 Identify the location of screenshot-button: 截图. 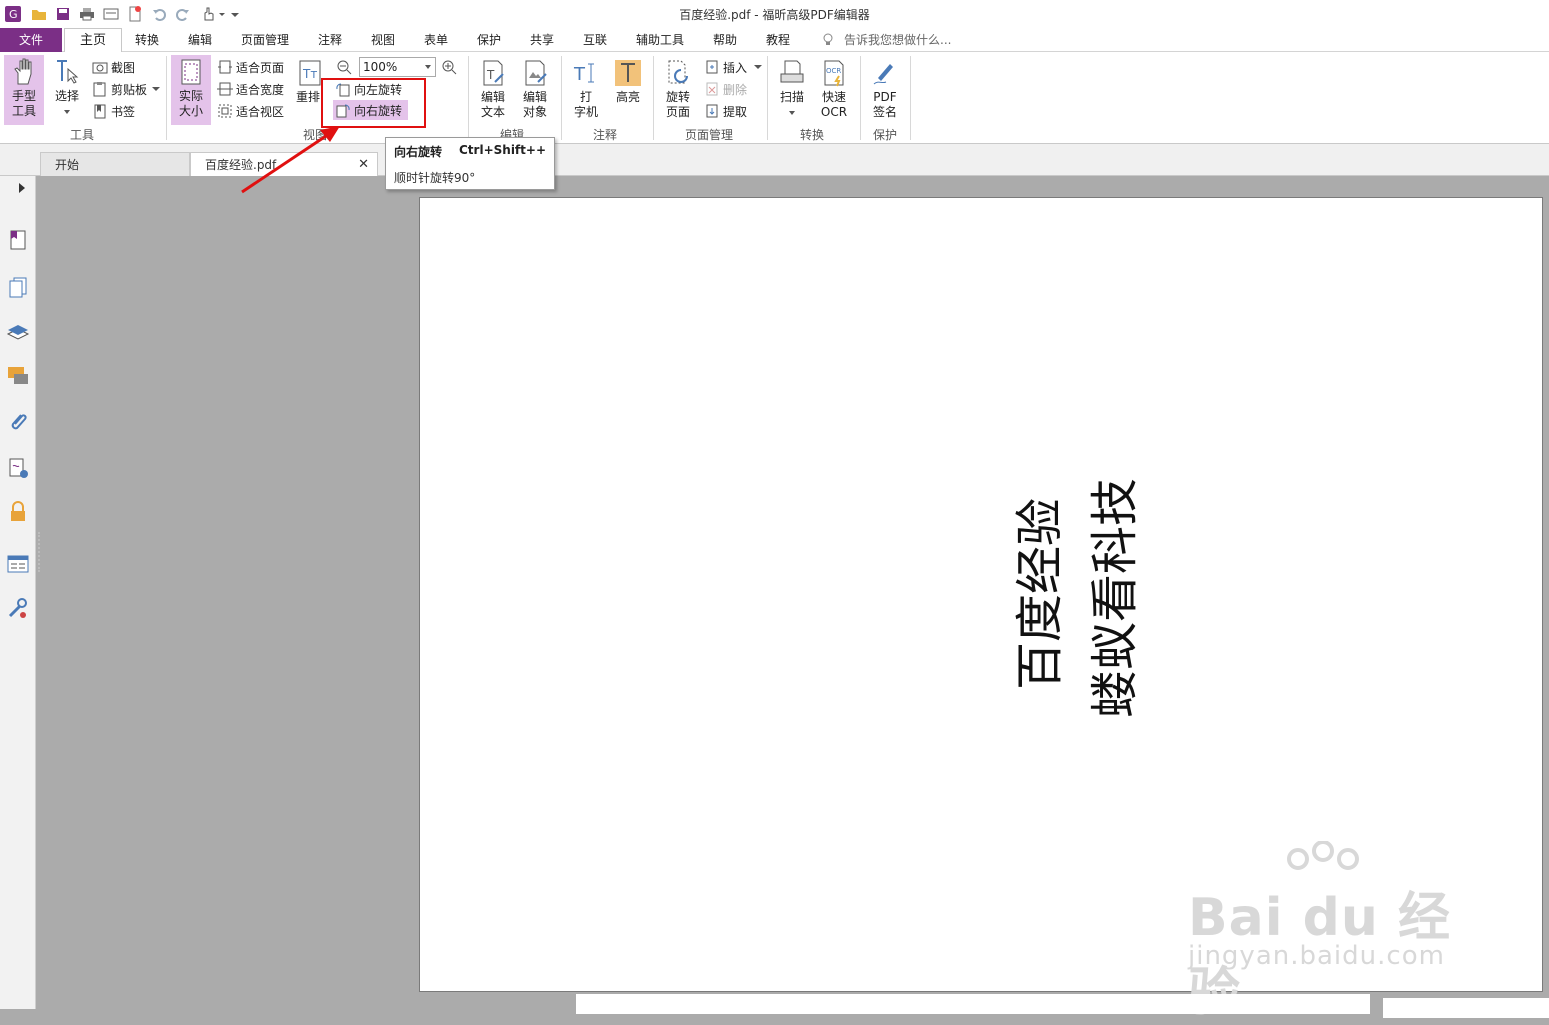
(113, 67).